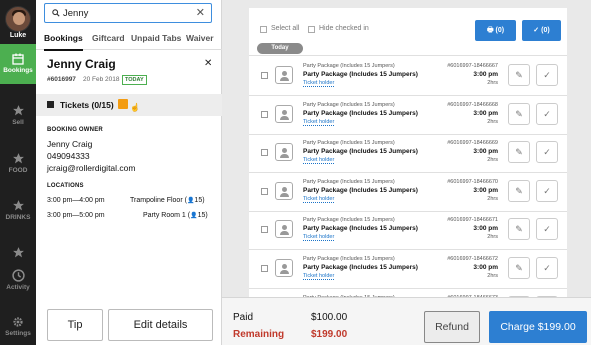 The width and height of the screenshot is (591, 345). Describe the element at coordinates (18, 110) in the screenshot. I see `star-icon` at that location.